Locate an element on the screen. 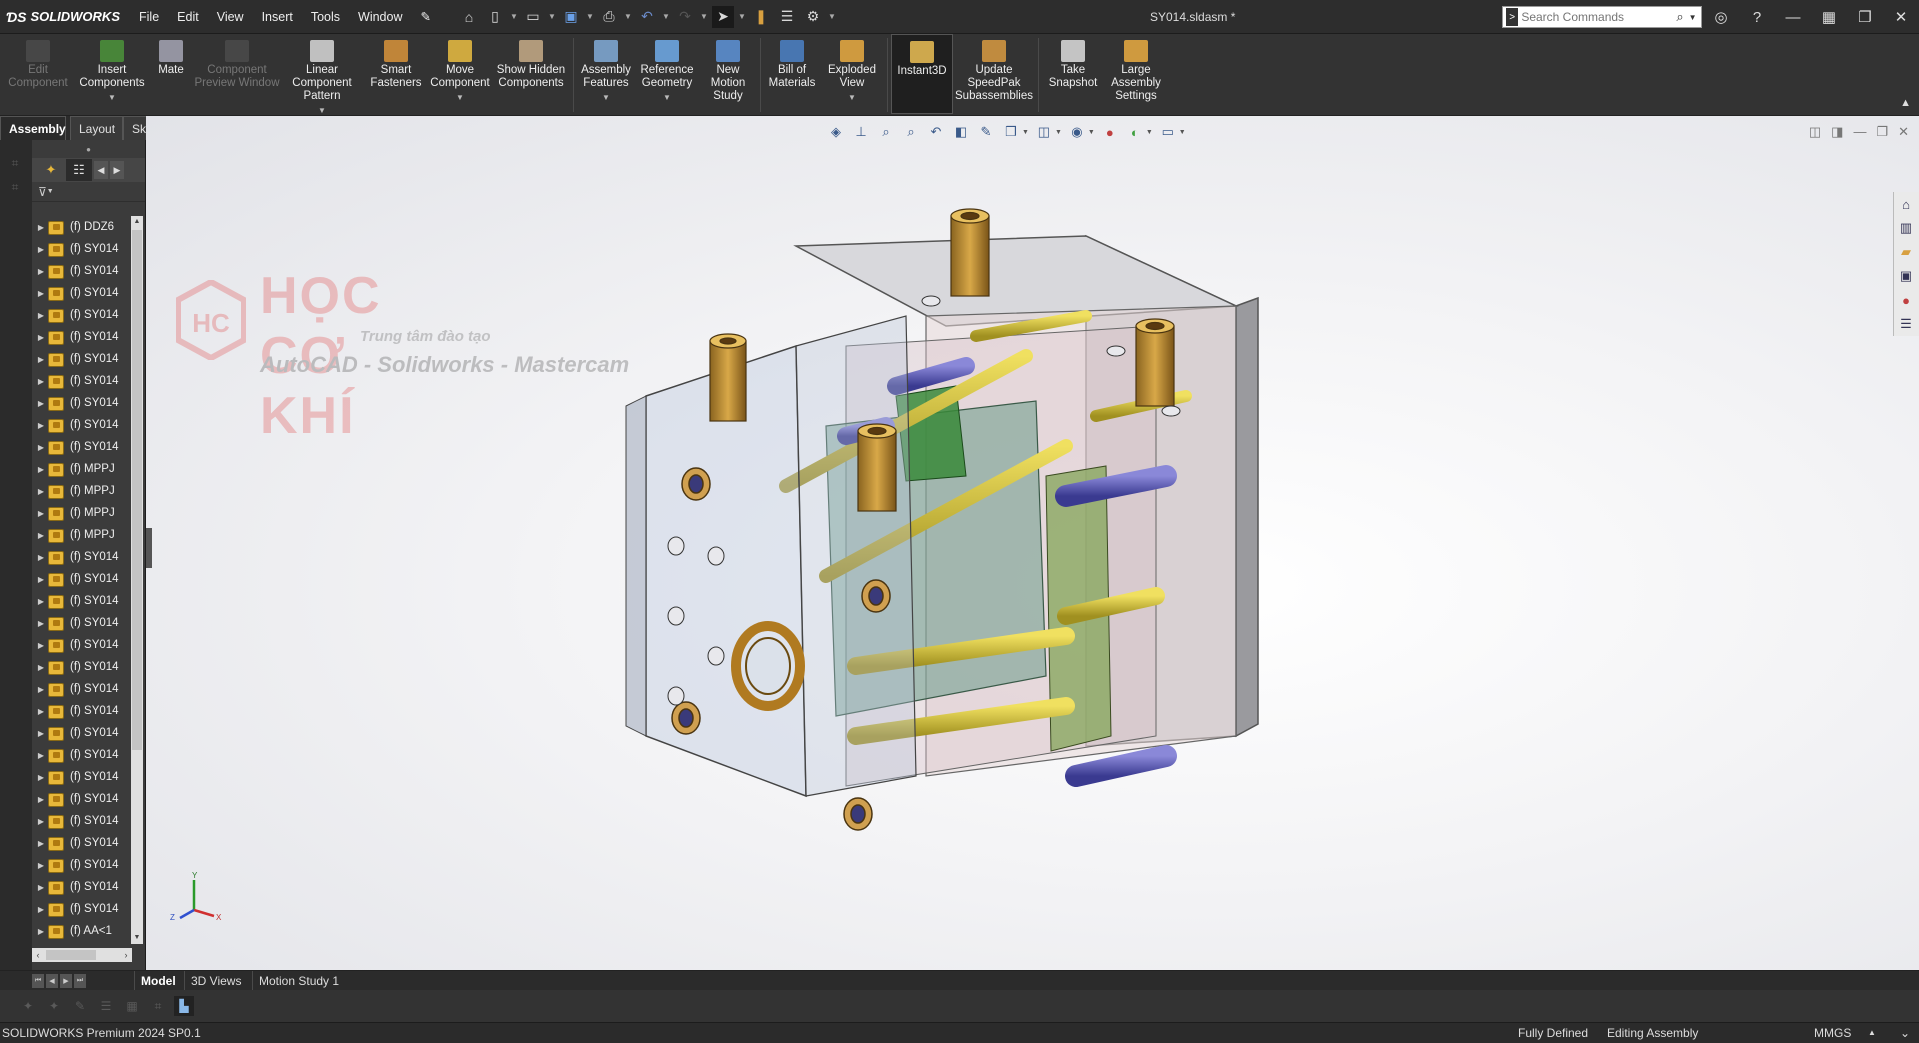 The image size is (1919, 1043). viewport-minimize-icon: — is located at coordinates (1859, 132).